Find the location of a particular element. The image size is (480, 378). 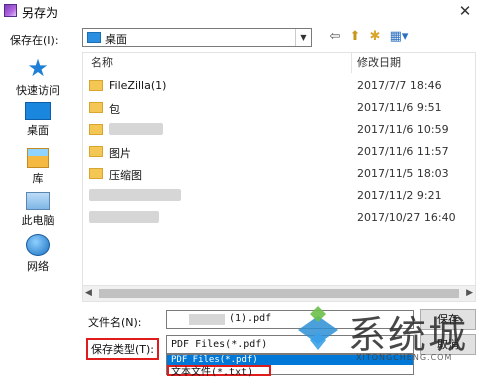

file-date: 2017/11/6 10:59 is located at coordinates (403, 129).